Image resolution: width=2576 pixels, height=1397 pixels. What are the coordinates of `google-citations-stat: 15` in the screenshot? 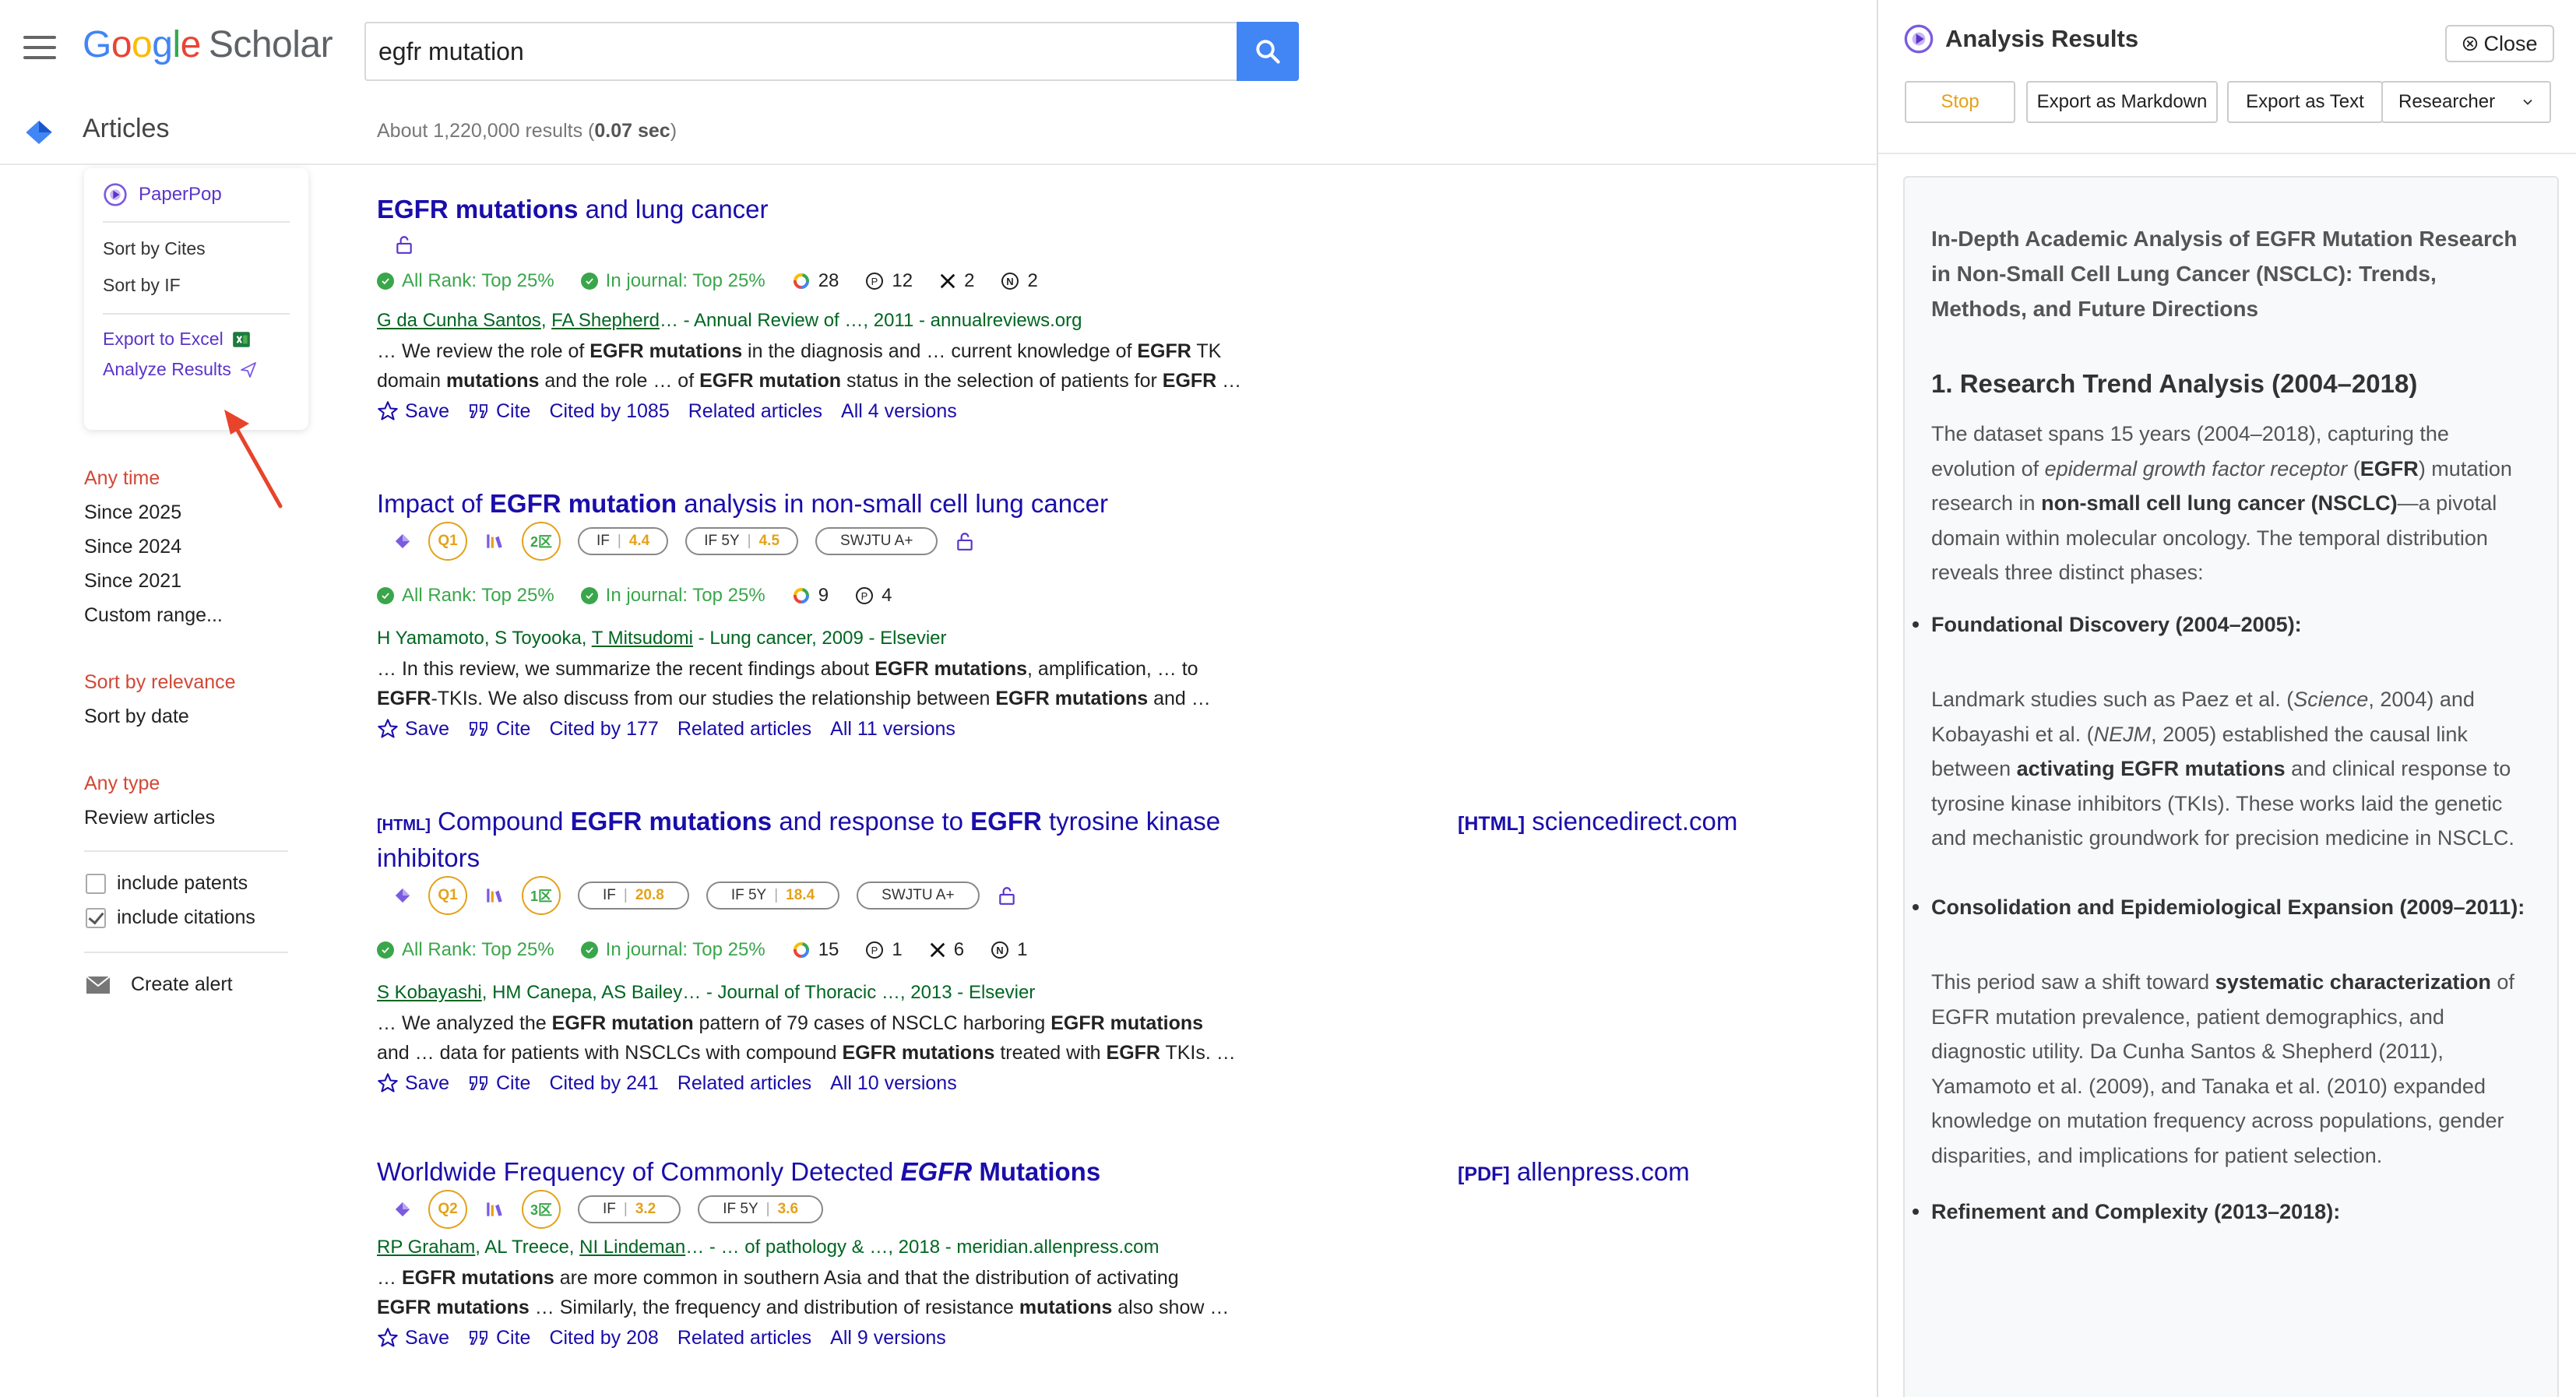 It's located at (815, 950).